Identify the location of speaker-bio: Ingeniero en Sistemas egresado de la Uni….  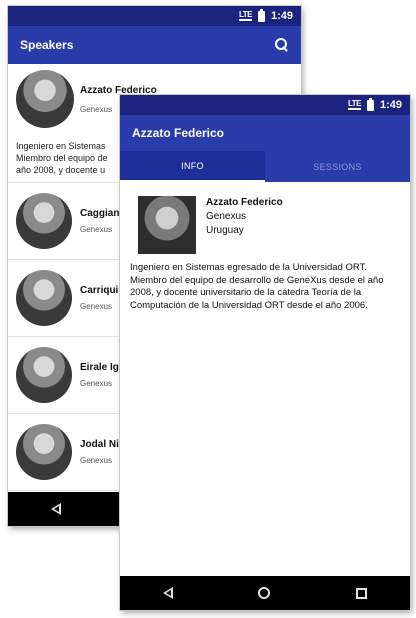
(257, 286).